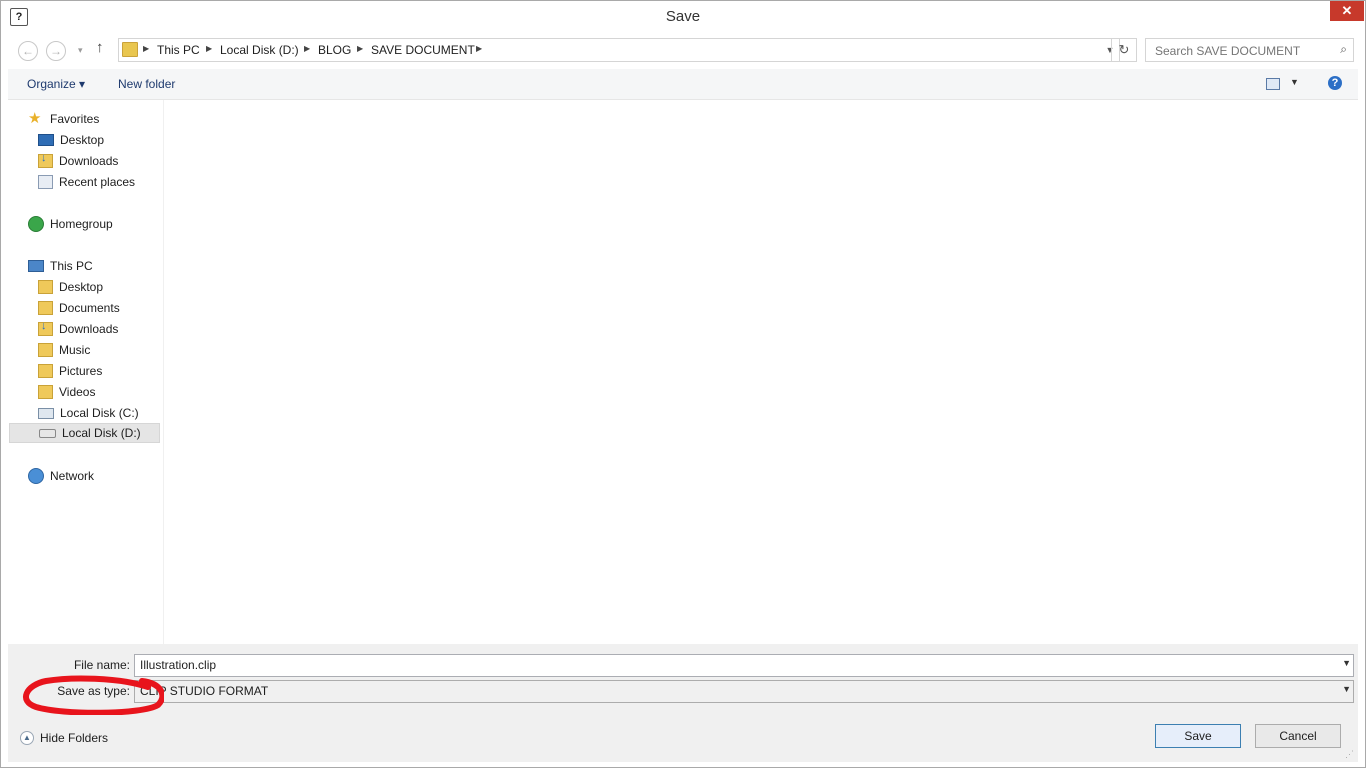  I want to click on search-icon: ⌕, so click(1343, 49).